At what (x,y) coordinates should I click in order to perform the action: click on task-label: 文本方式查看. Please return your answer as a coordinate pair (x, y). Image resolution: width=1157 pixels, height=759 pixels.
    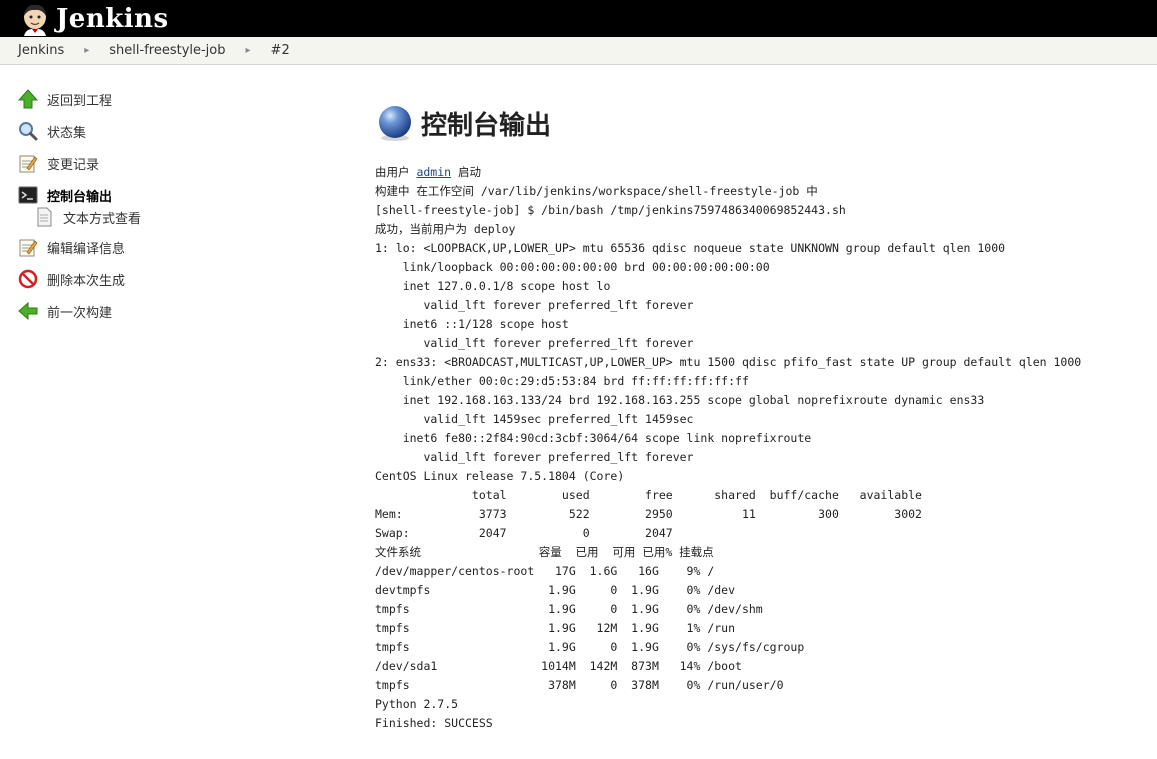
    Looking at the image, I should click on (102, 219).